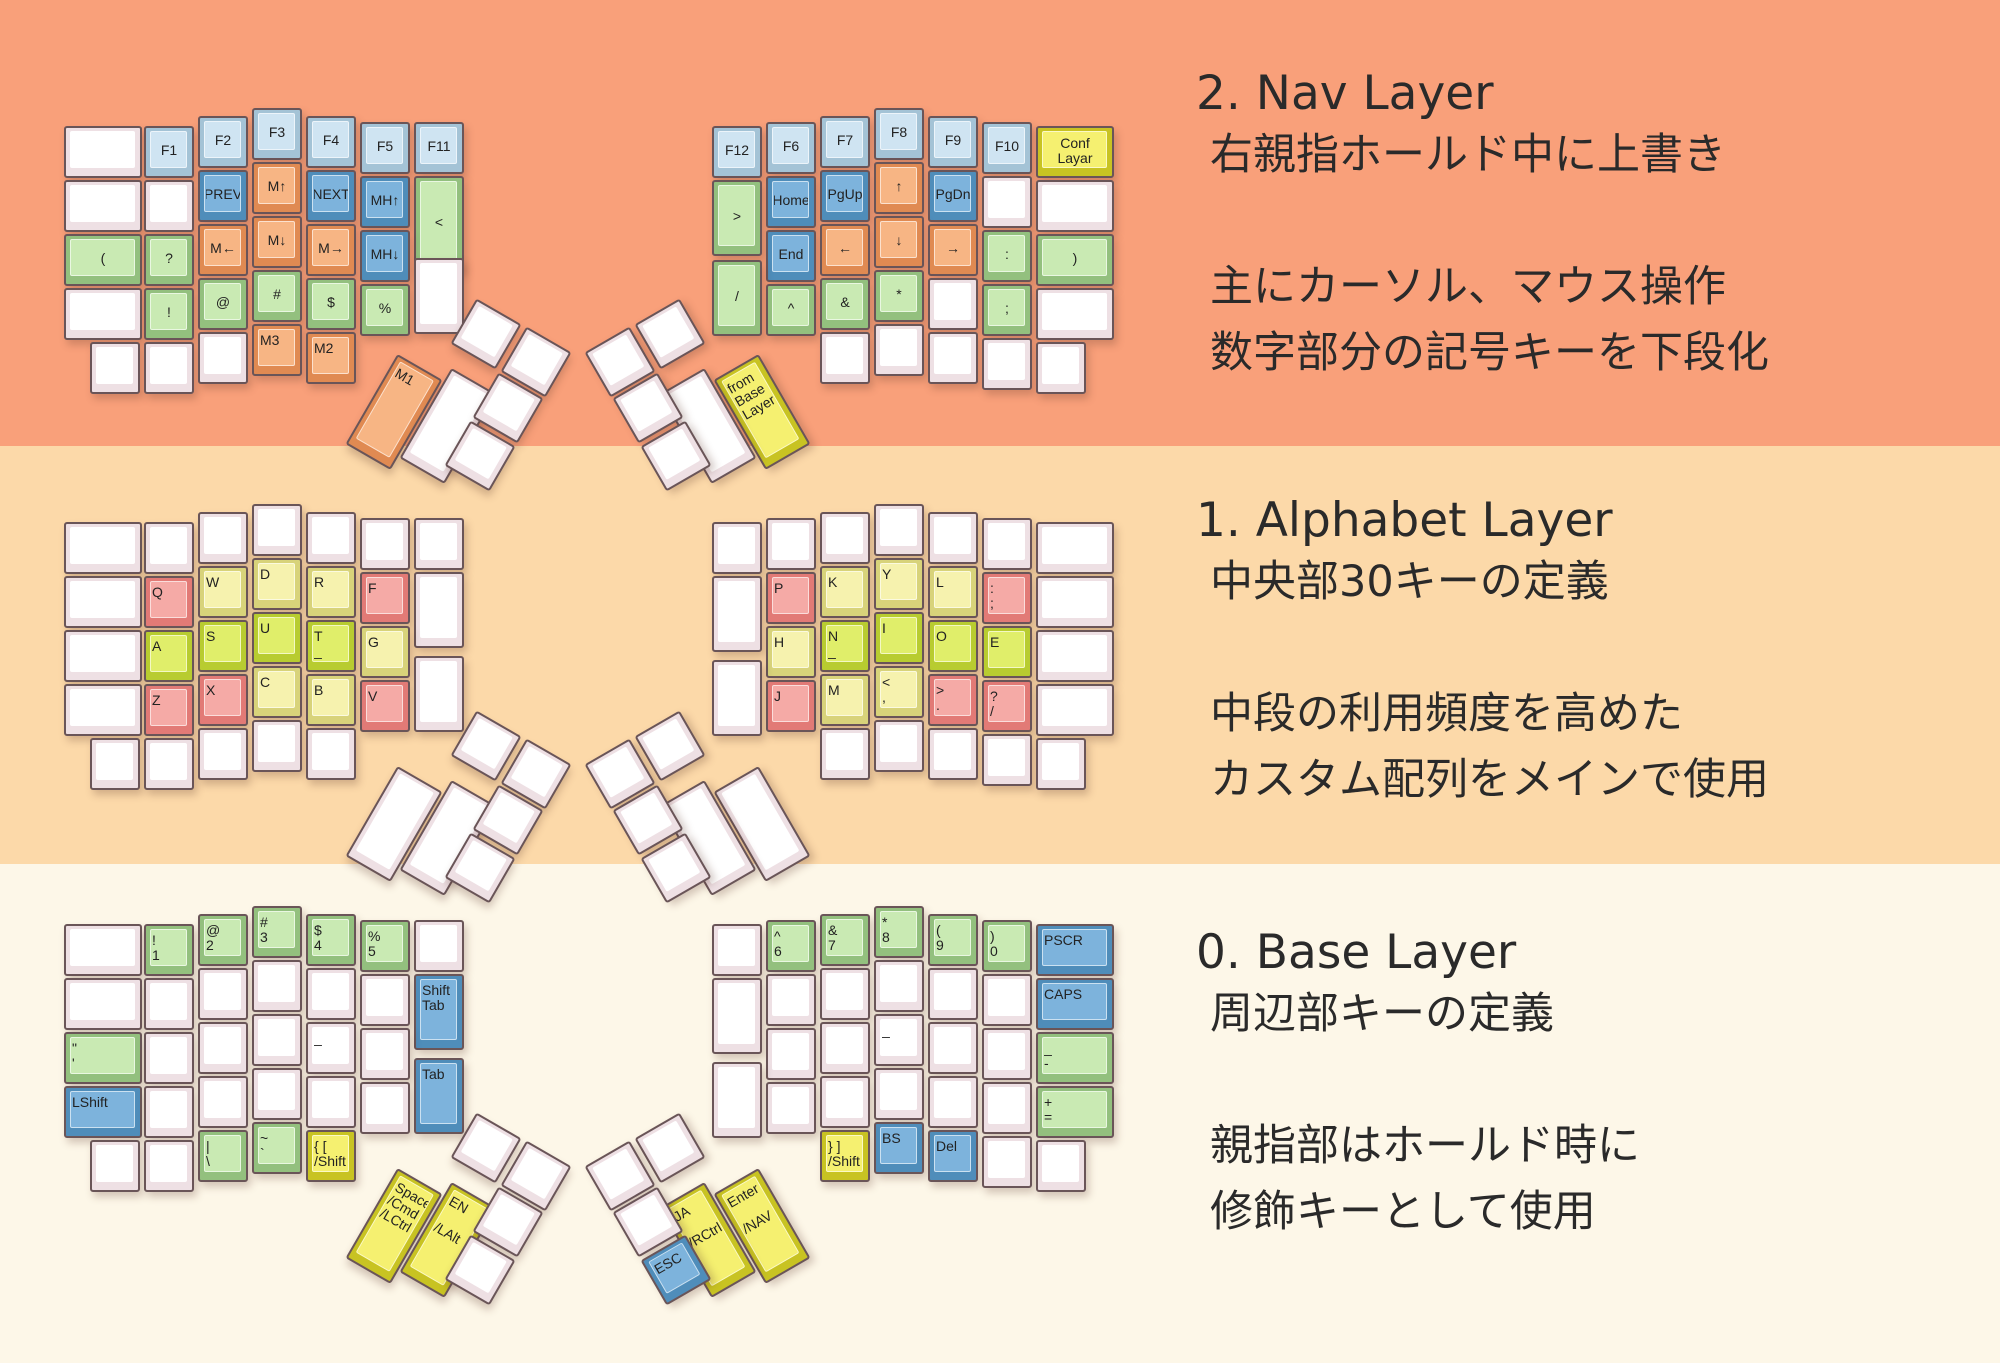 Image resolution: width=2000 pixels, height=1363 pixels. What do you see at coordinates (791, 706) in the screenshot?
I see `alpha-right-r3-k1: J` at bounding box center [791, 706].